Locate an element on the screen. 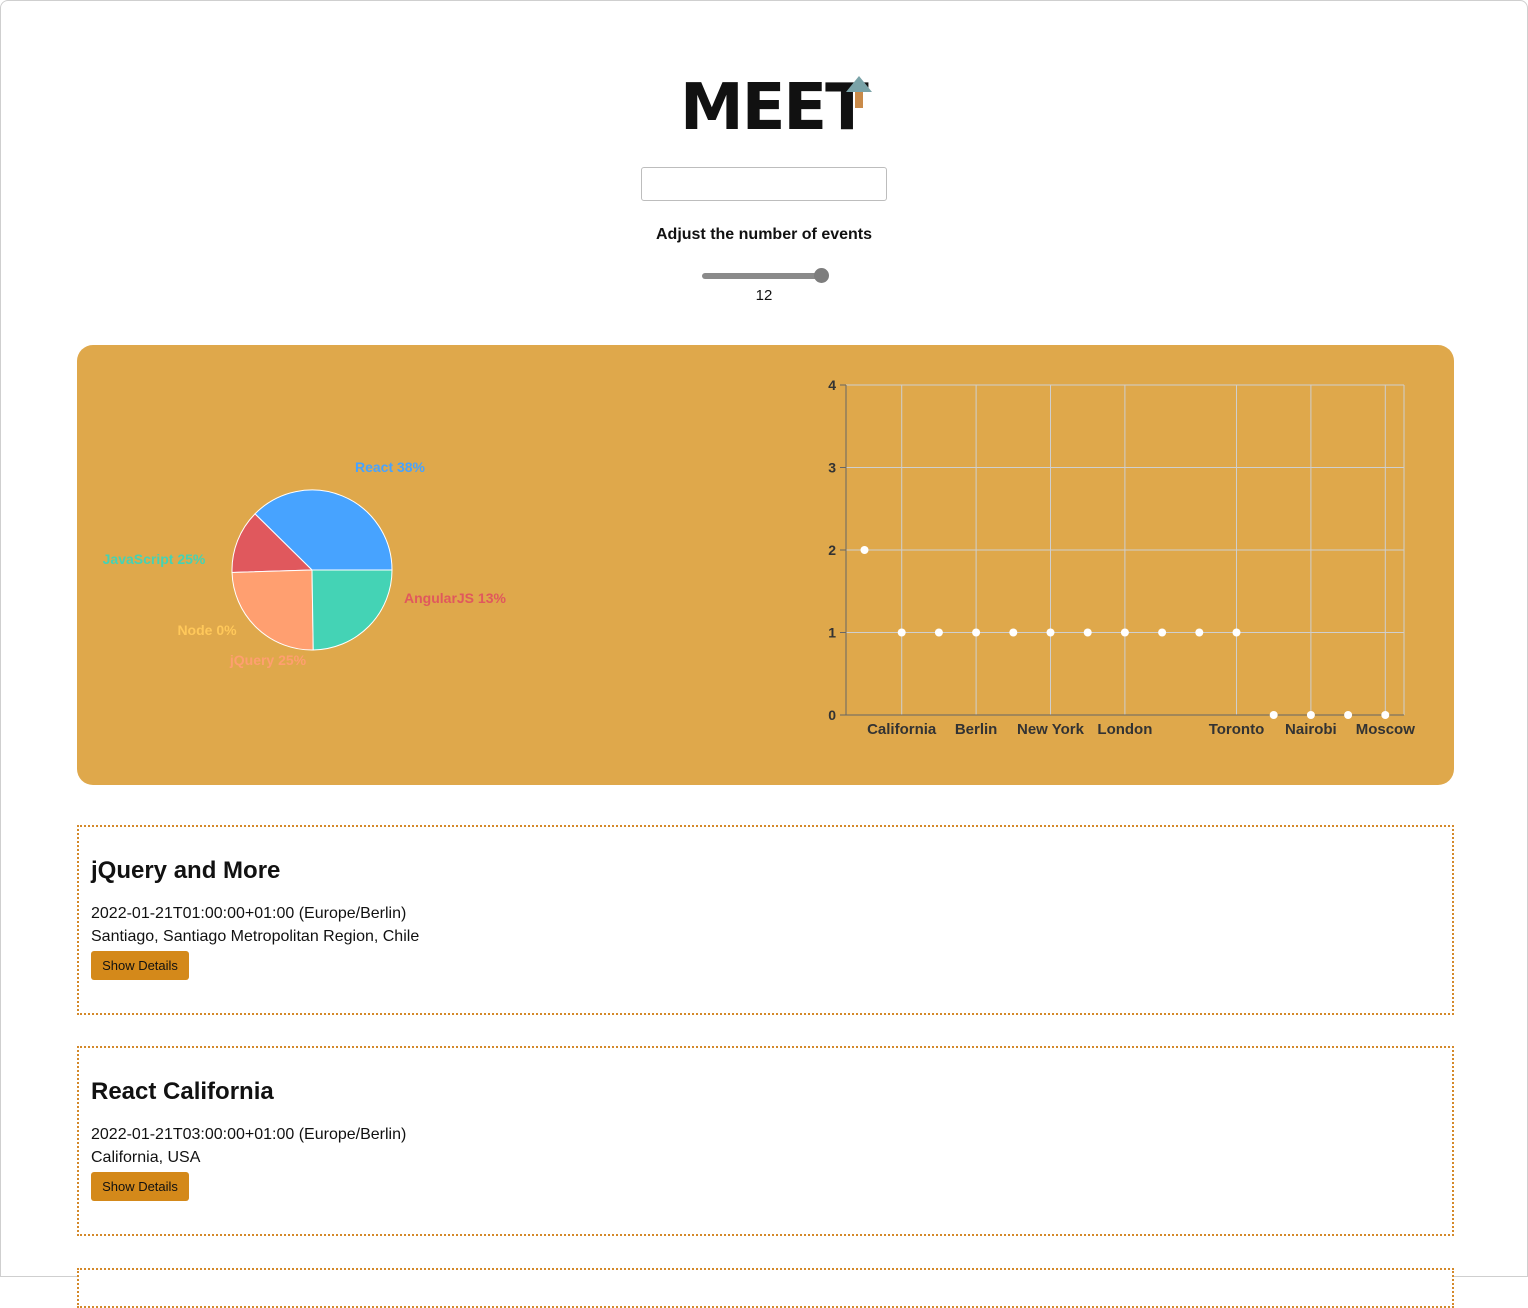 The height and width of the screenshot is (1308, 1528). y-tick-label: 0 is located at coordinates (832, 715).